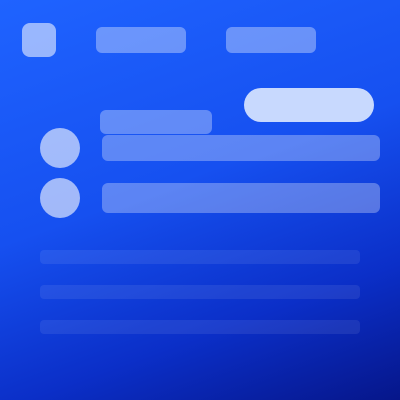 Image resolution: width=400 pixels, height=400 pixels. I want to click on app-logo-icon, so click(39, 40).